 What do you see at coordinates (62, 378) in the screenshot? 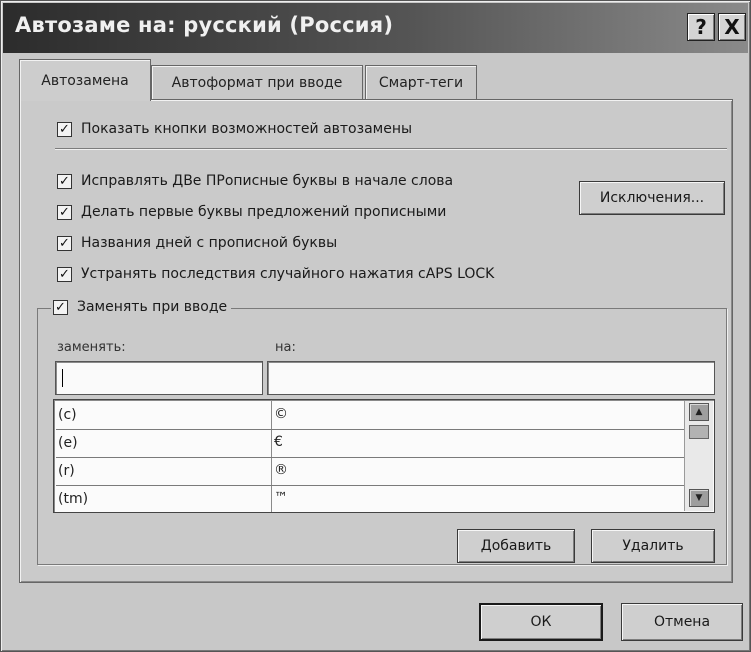
I see `text-caret` at bounding box center [62, 378].